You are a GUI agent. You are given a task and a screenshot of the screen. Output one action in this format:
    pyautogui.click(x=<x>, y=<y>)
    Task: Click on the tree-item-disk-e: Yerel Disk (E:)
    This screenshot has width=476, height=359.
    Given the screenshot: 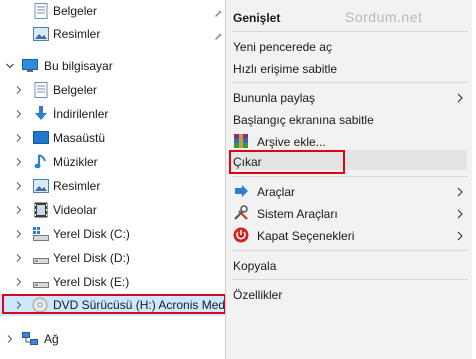 What is the action you would take?
    pyautogui.click(x=116, y=282)
    